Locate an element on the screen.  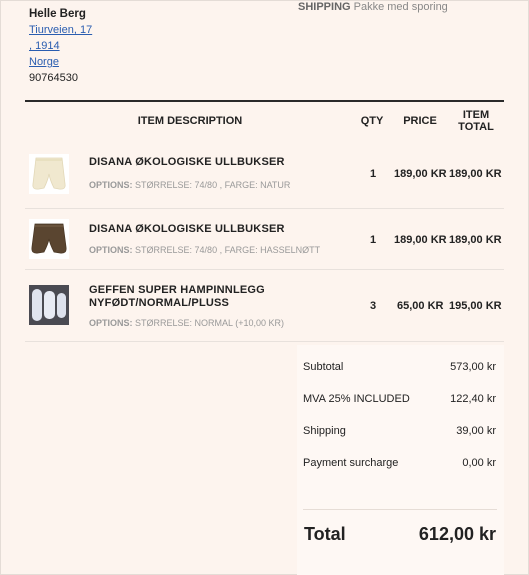
item-options: OPTIONS: STØRRELSE: NORMAL (+10,00 KR) is located at coordinates (186, 323).